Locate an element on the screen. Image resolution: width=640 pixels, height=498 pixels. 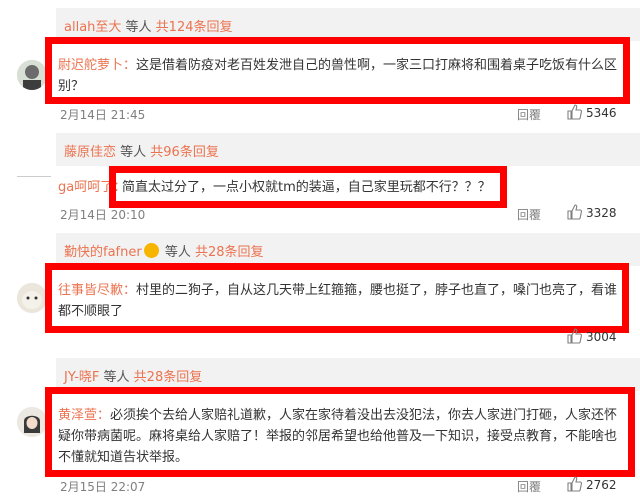
like-count: 5346 is located at coordinates (601, 113).